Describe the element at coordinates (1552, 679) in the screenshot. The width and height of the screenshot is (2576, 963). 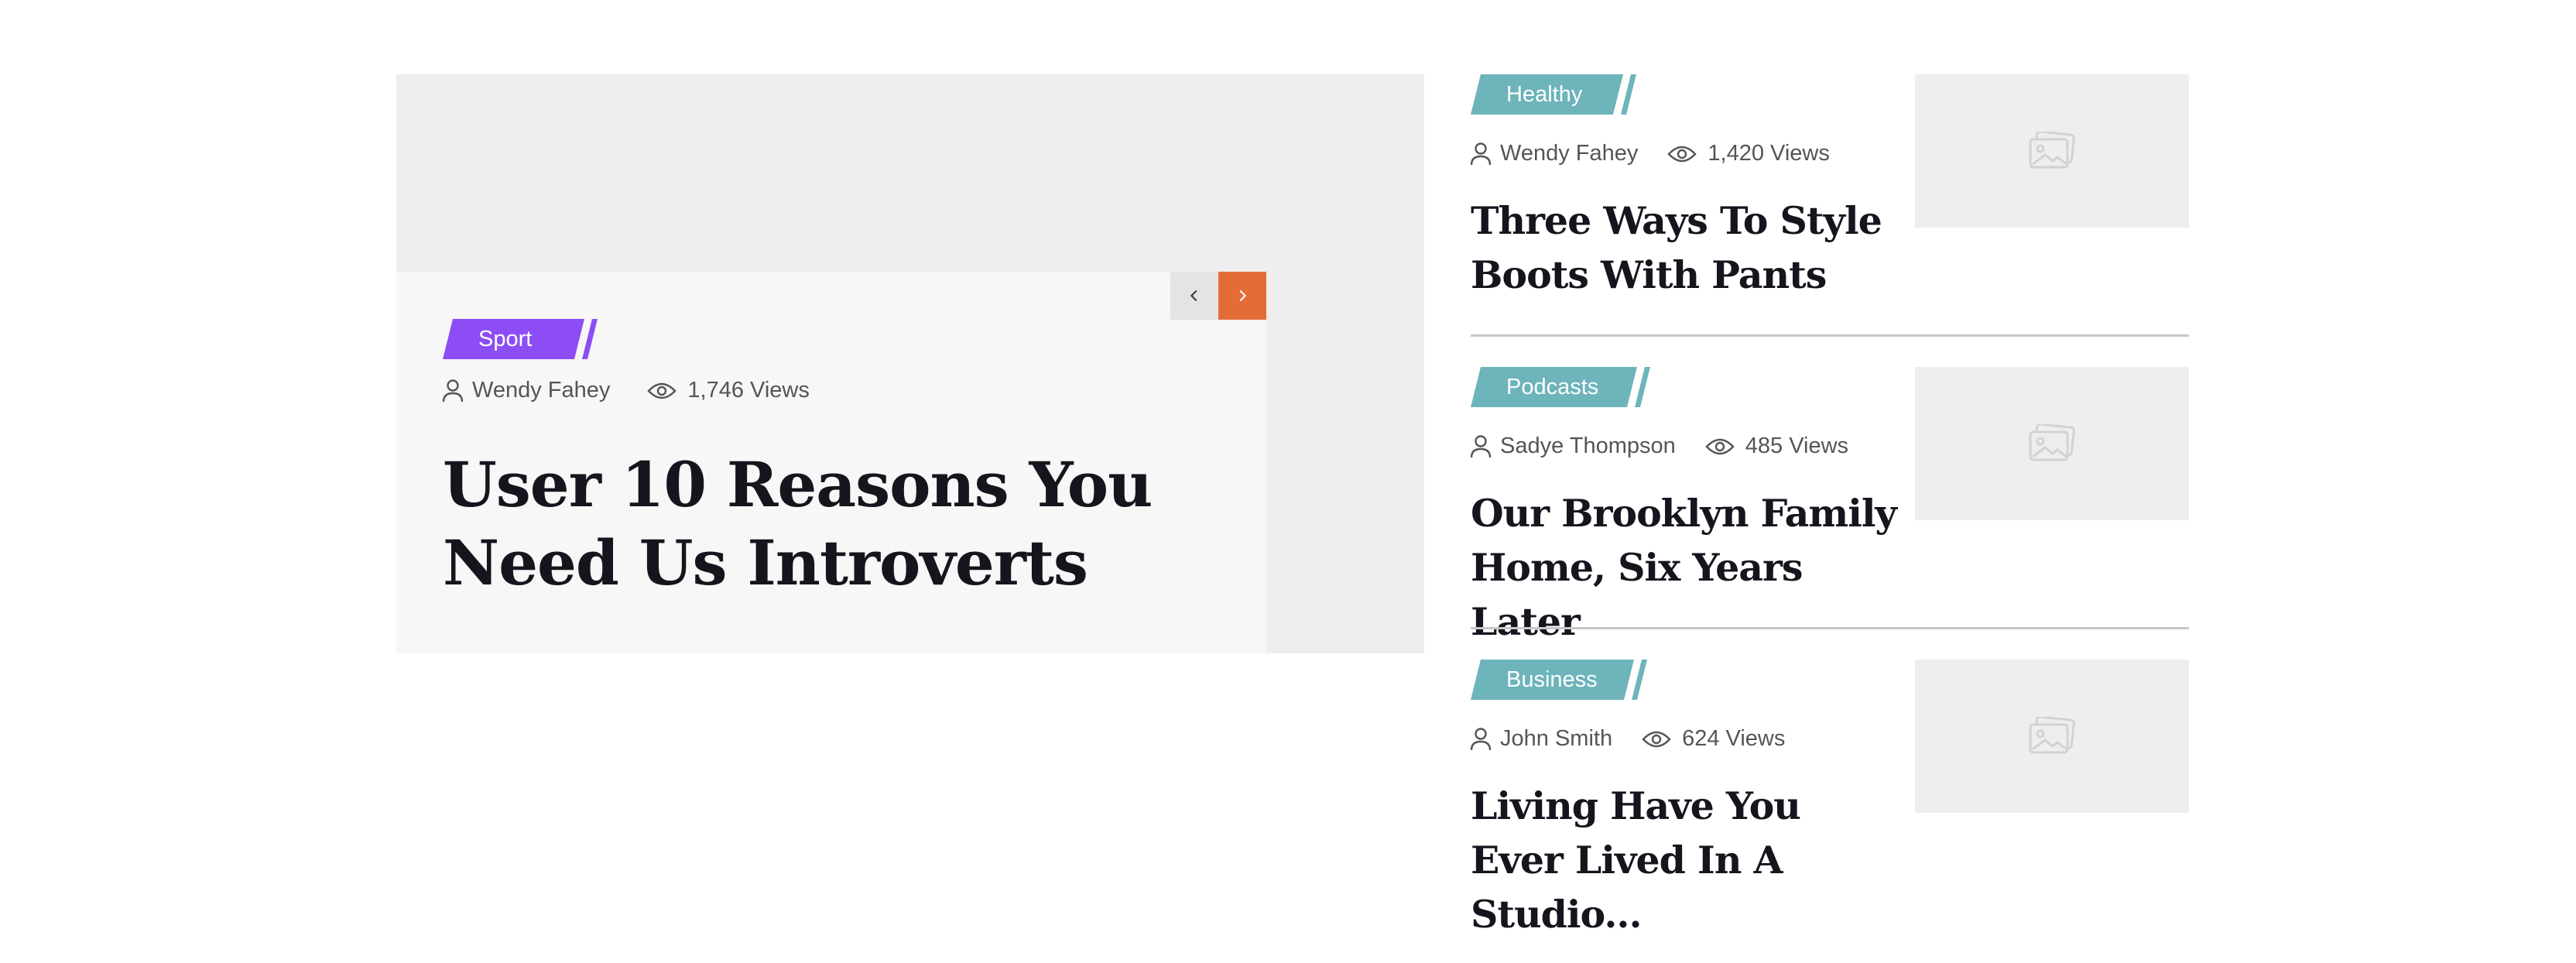
I see `category-label: Business` at that location.